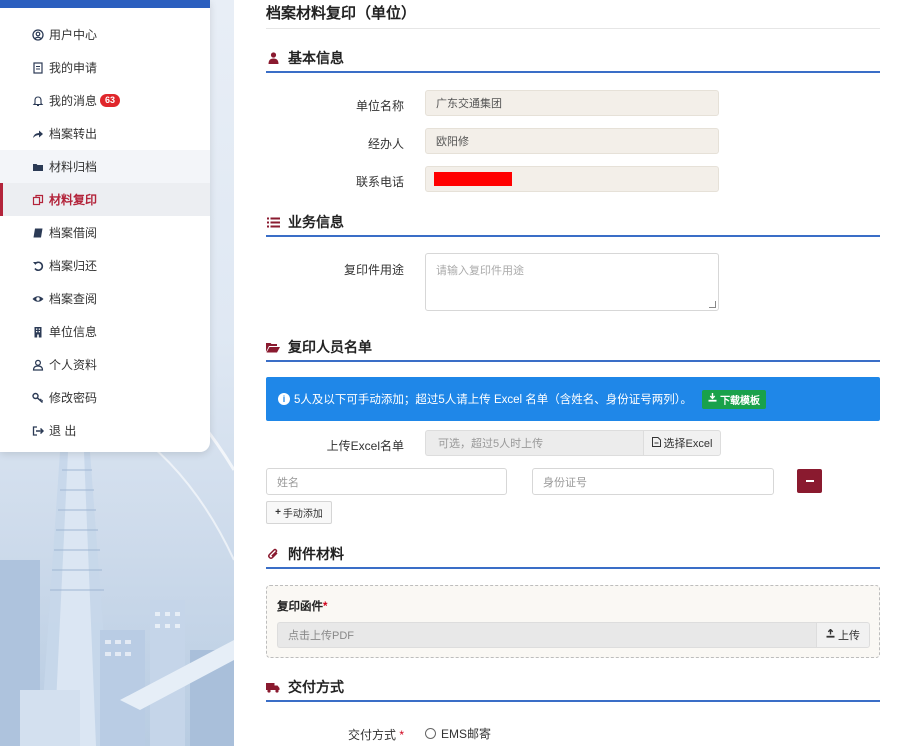 Image resolution: width=908 pixels, height=746 pixels. Describe the element at coordinates (38, 398) in the screenshot. I see `key-icon` at that location.